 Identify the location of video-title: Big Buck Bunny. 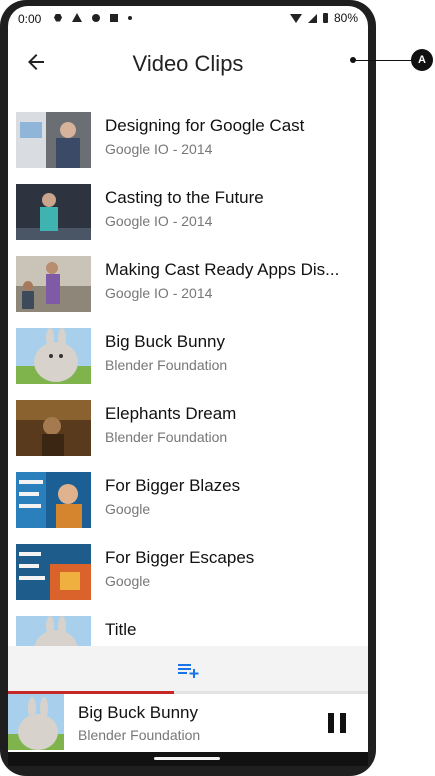
(165, 341).